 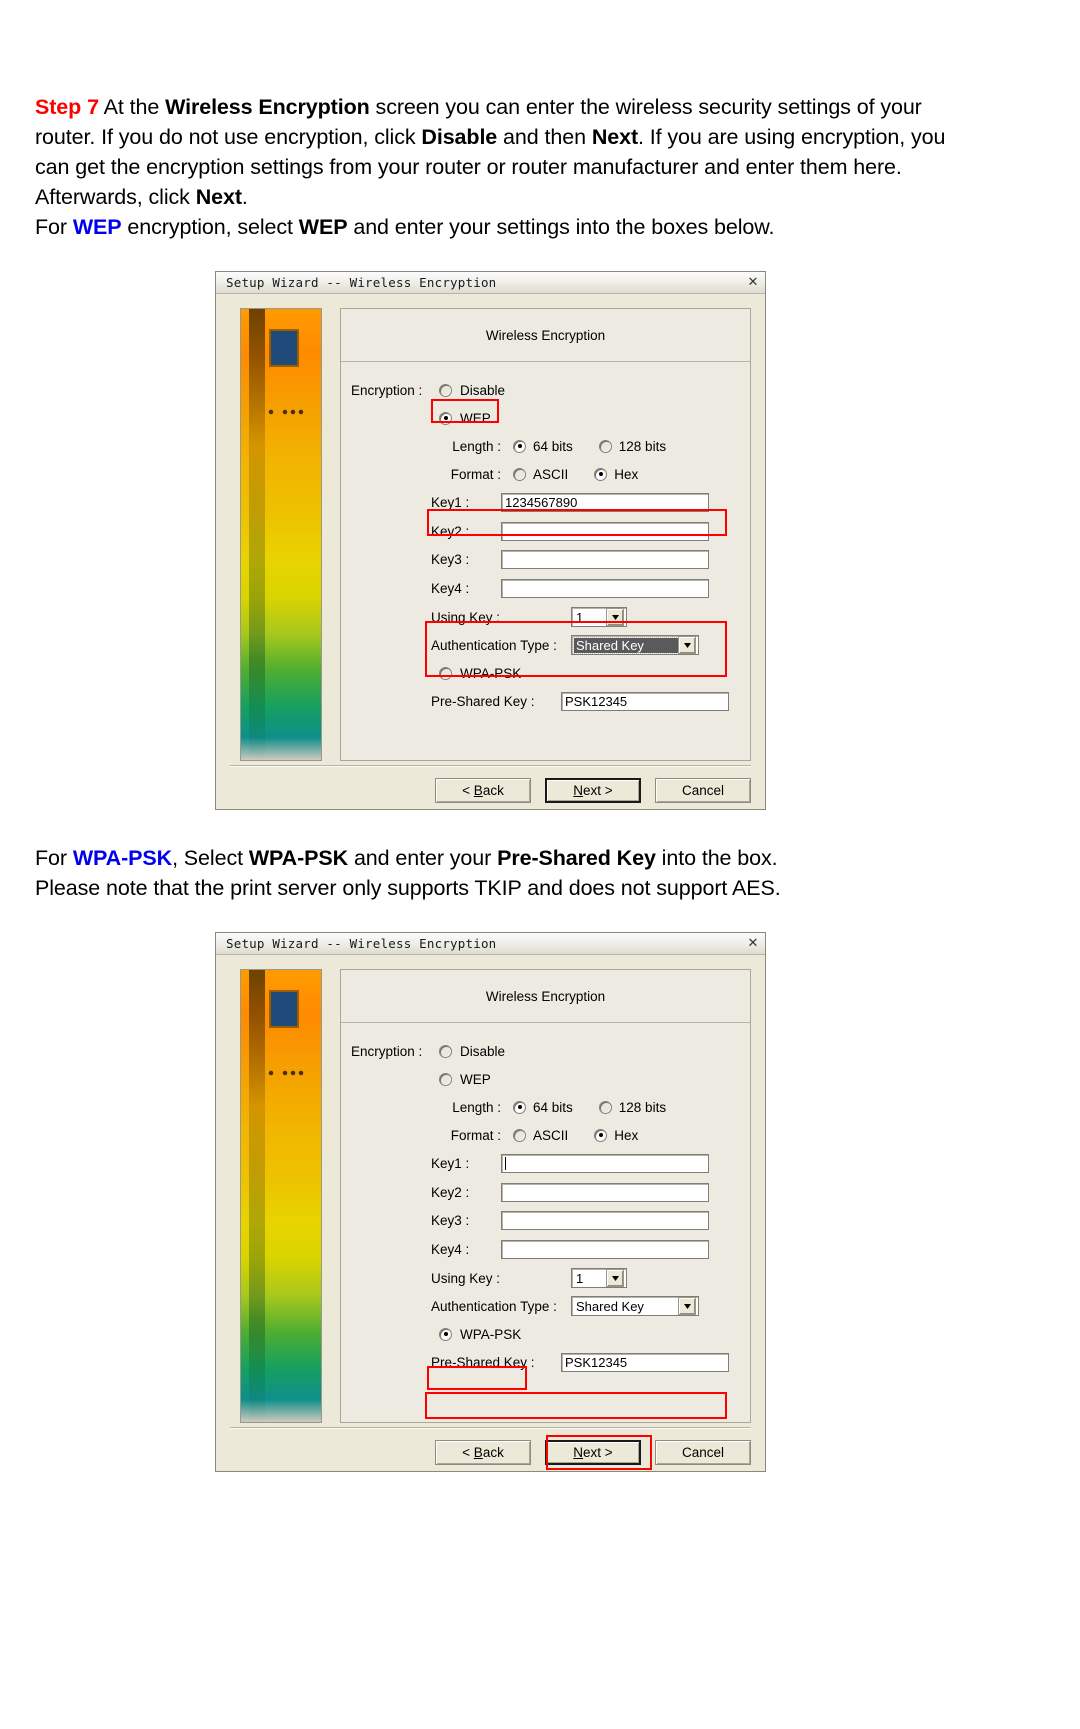 What do you see at coordinates (218, 197) in the screenshot?
I see `step7-bold-next-2: Next` at bounding box center [218, 197].